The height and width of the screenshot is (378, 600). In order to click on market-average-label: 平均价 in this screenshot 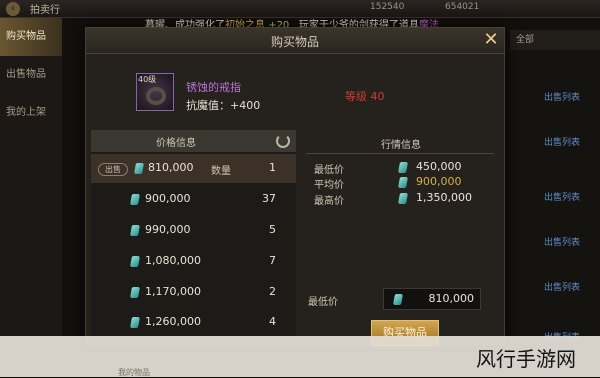, I will do `click(329, 185)`.